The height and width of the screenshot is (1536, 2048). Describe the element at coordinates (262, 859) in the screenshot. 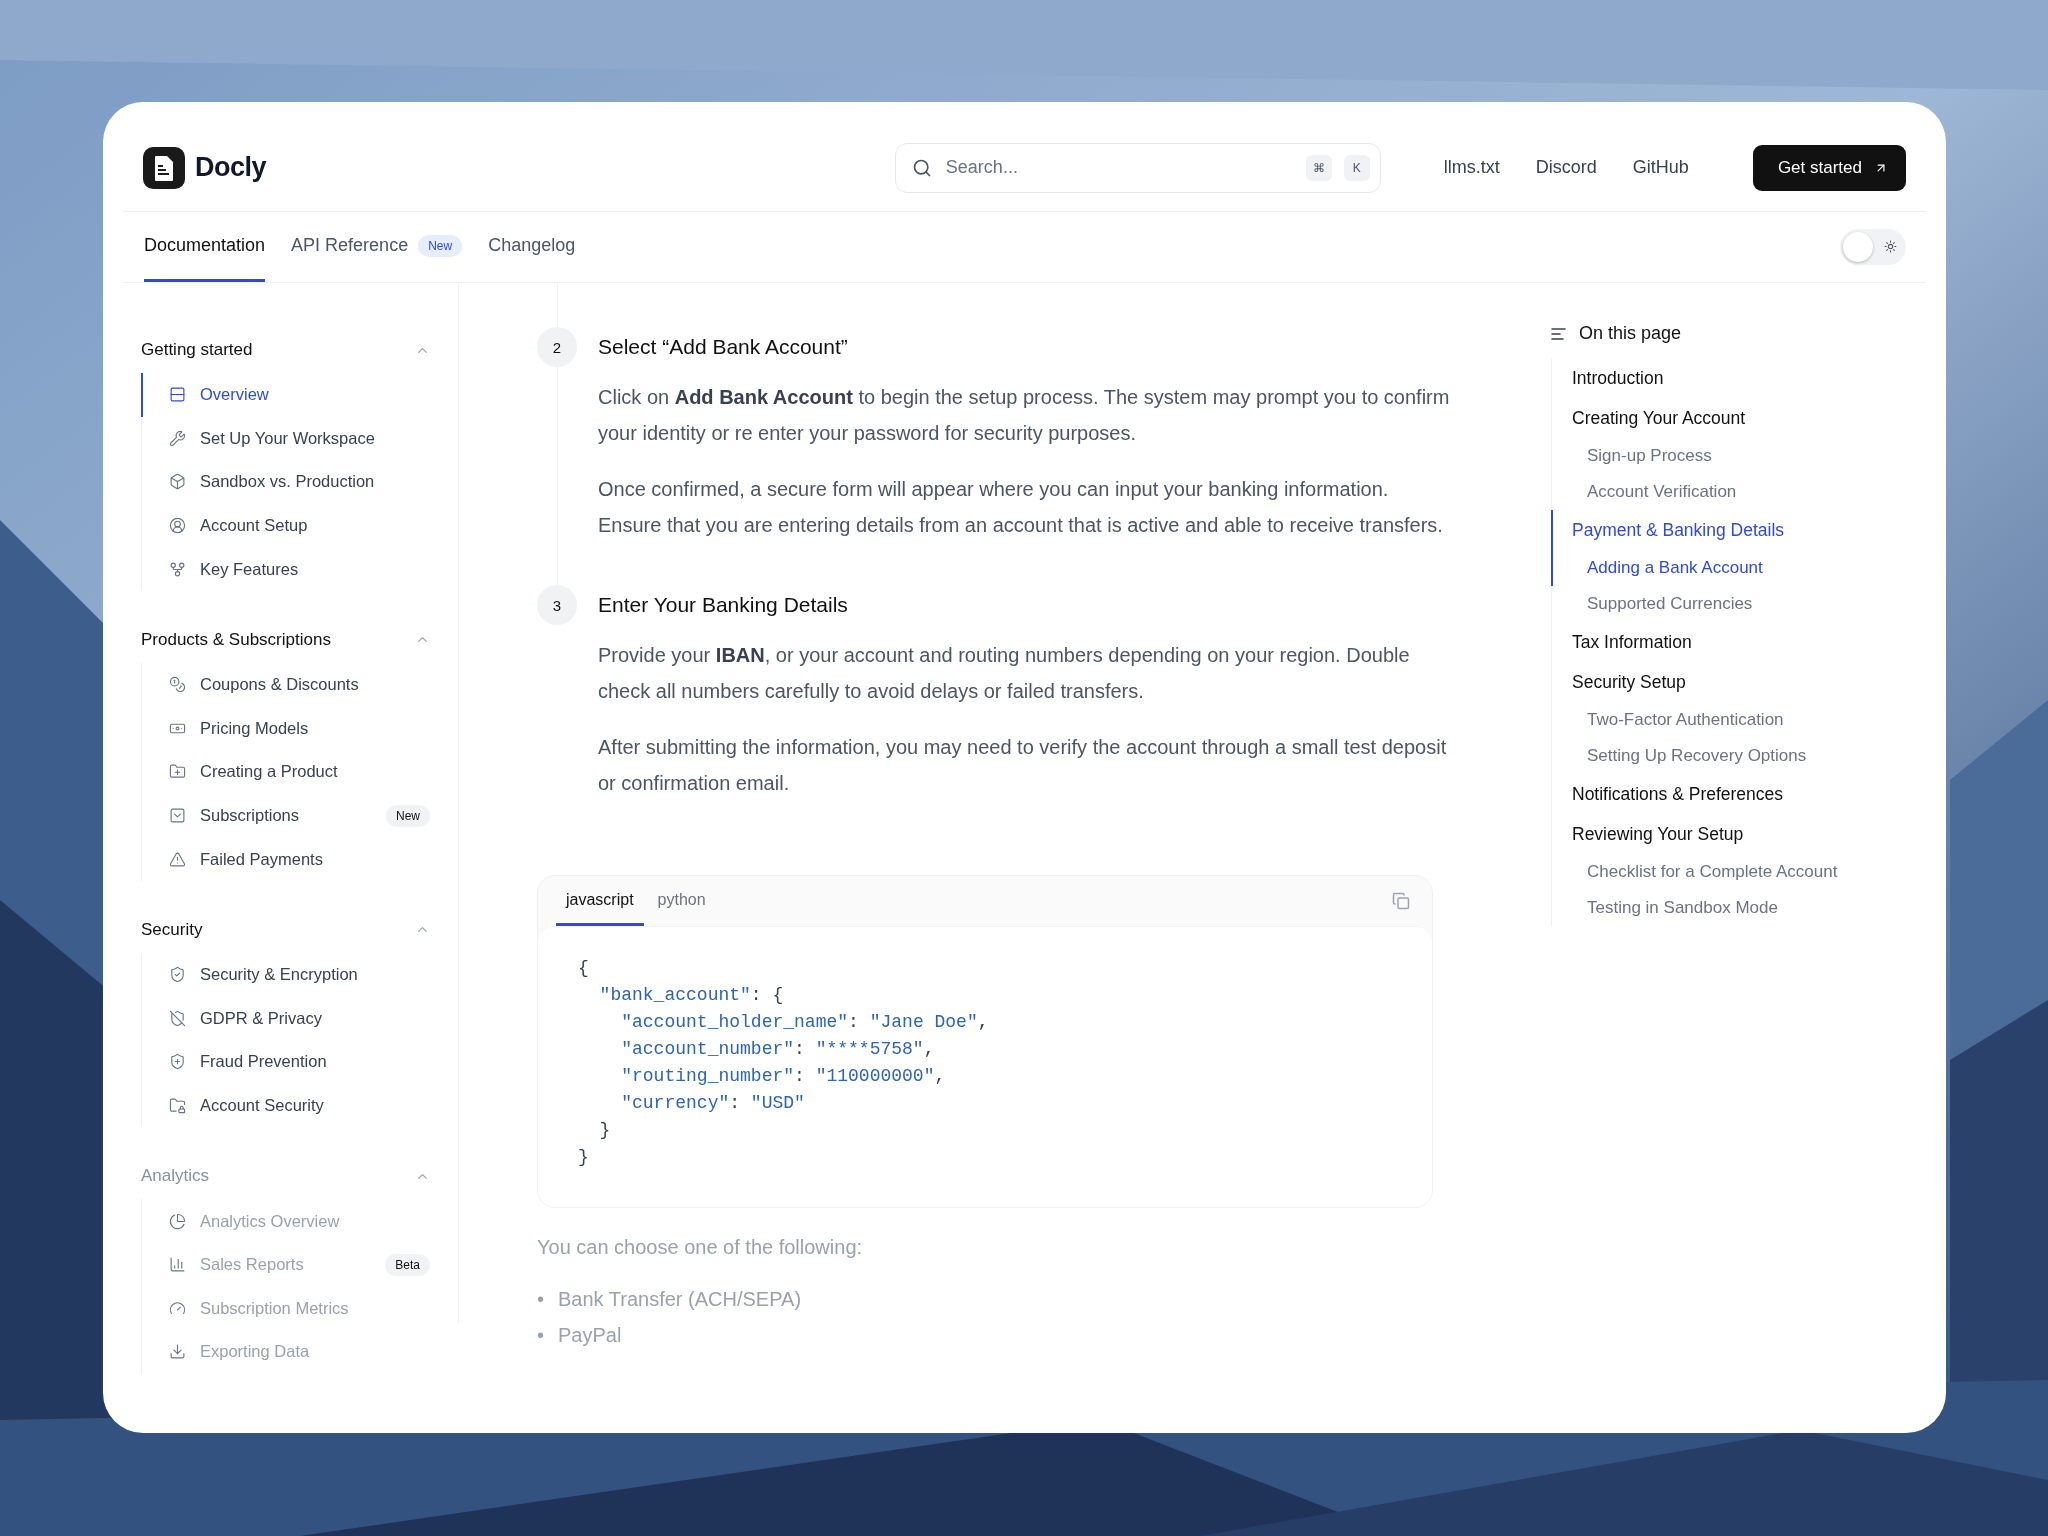

I see `sidebar-item-label: Failed Payments` at that location.